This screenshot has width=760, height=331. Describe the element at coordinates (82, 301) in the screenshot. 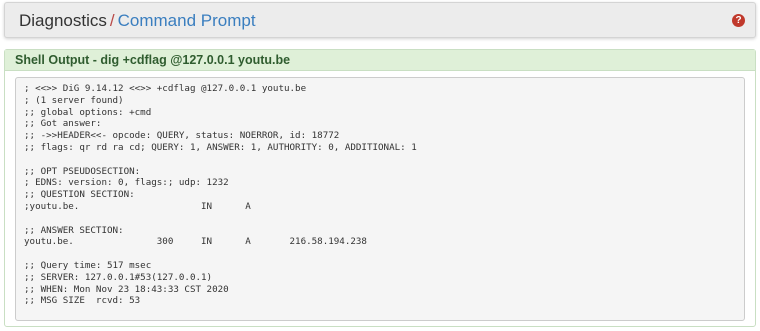

I see `output-line: ;; MSG SIZE rcvd: 53` at that location.